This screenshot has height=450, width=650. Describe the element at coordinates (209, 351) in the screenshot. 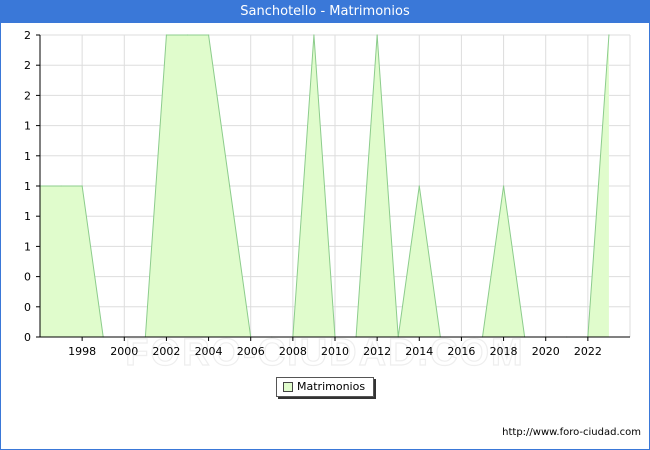

I see `x-tick-label: 2004` at that location.